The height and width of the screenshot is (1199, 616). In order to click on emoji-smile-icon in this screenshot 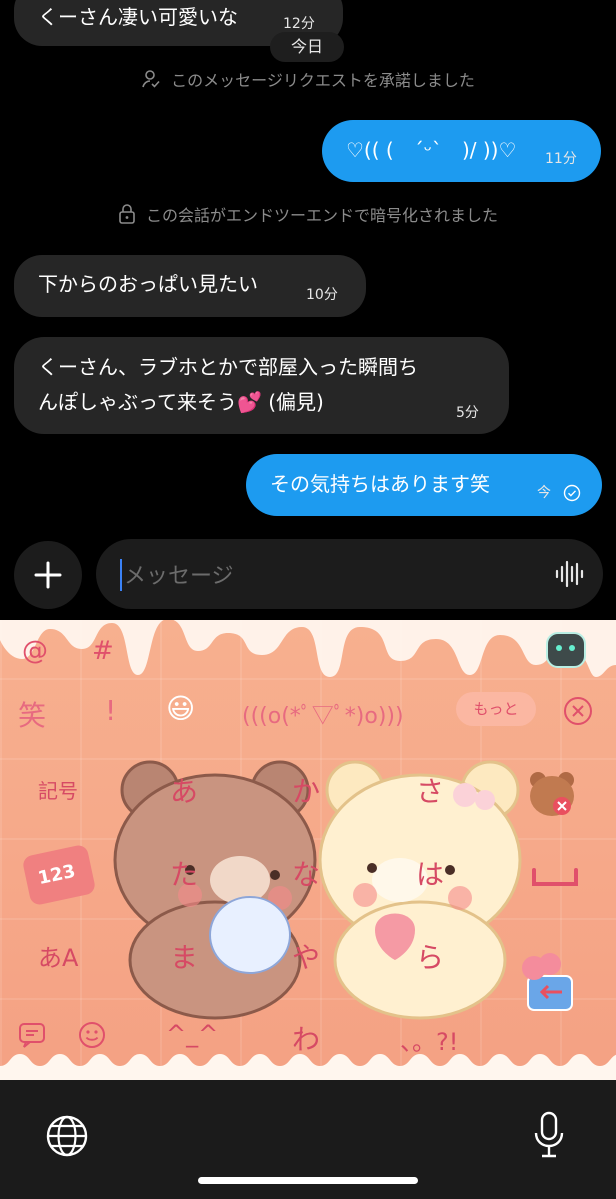, I will do `click(92, 1035)`.